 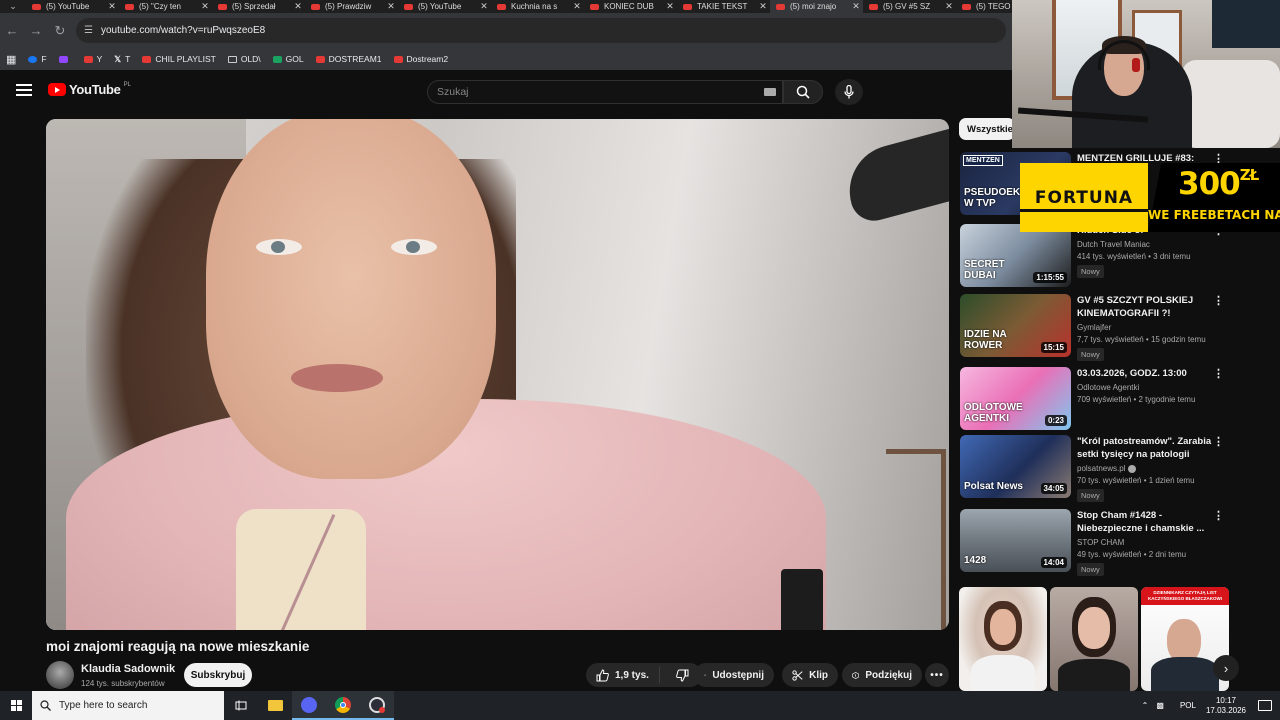 What do you see at coordinates (343, 705) in the screenshot?
I see `chrome-icon` at bounding box center [343, 705].